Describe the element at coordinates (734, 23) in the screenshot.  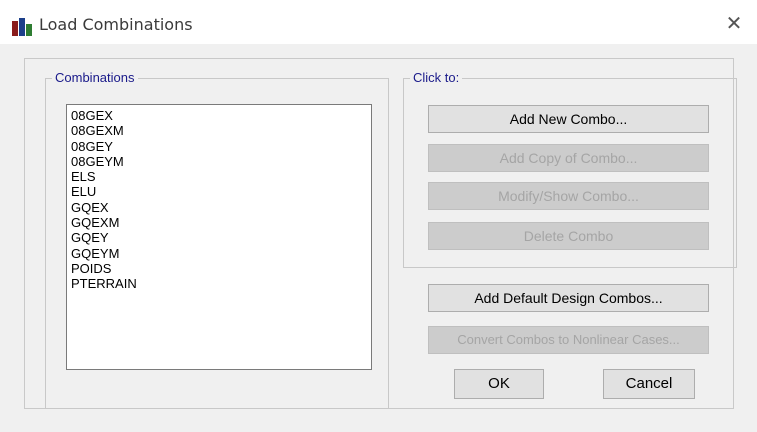
I see `close-icon: ✕` at that location.